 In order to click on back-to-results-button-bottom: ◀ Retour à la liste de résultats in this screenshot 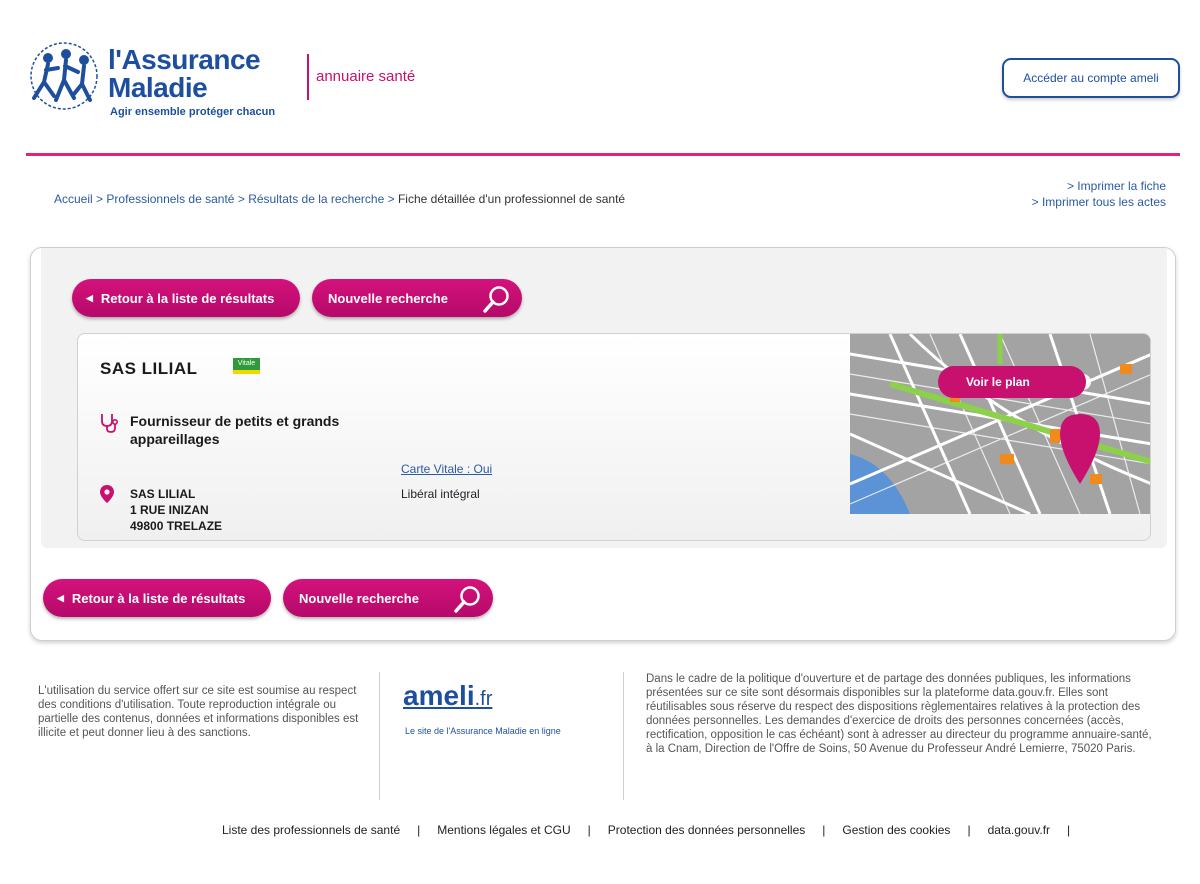, I will do `click(157, 598)`.